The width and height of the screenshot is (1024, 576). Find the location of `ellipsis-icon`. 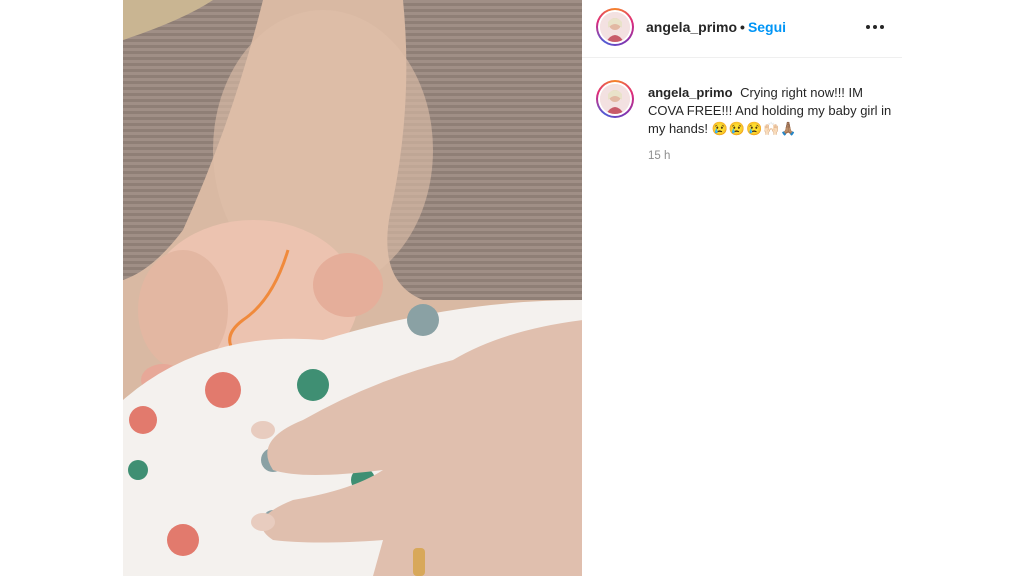

ellipsis-icon is located at coordinates (875, 27).